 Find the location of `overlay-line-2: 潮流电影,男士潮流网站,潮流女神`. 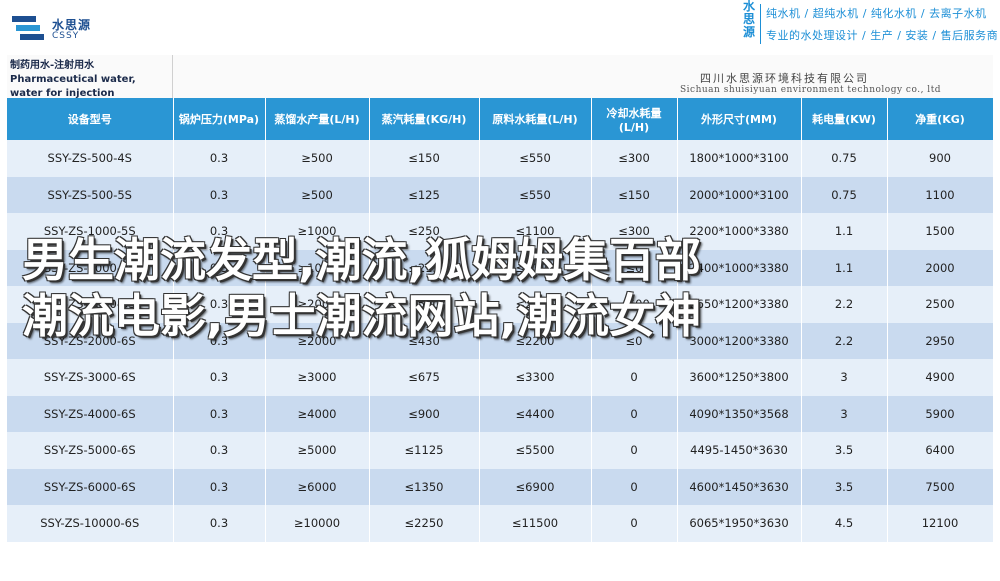

overlay-line-2: 潮流电影,男士潮流网站,潮流女神 is located at coordinates (361, 316).